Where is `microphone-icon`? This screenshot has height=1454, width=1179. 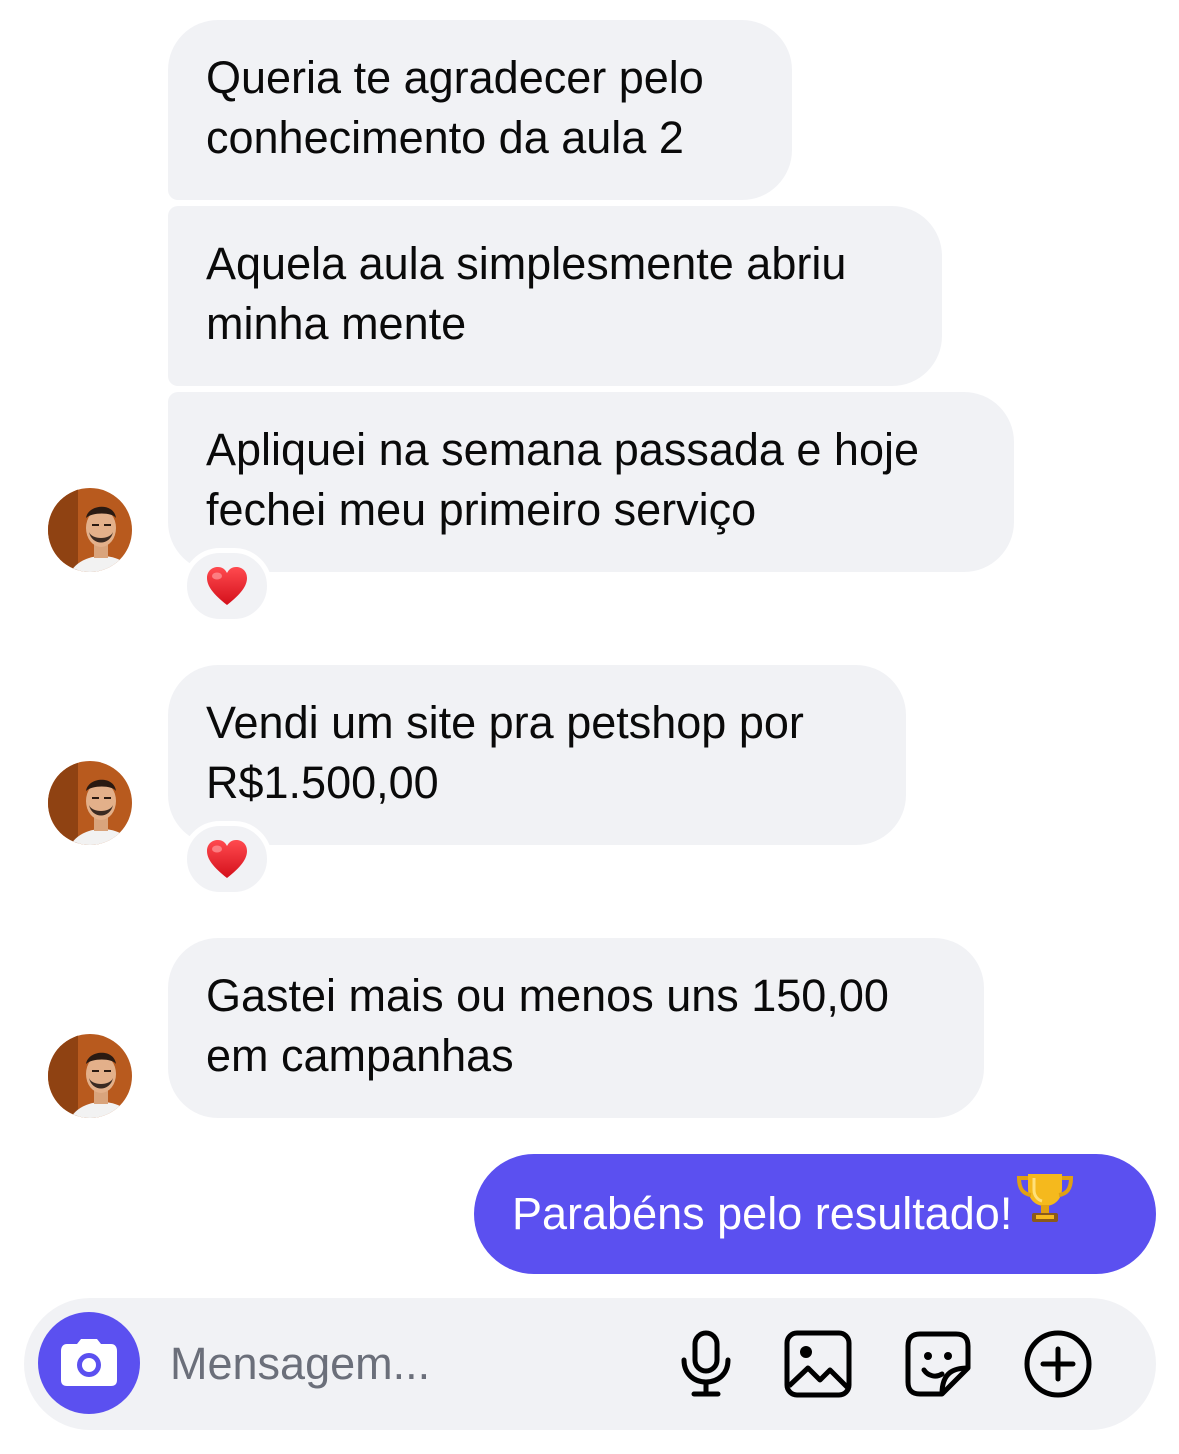 microphone-icon is located at coordinates (706, 1363).